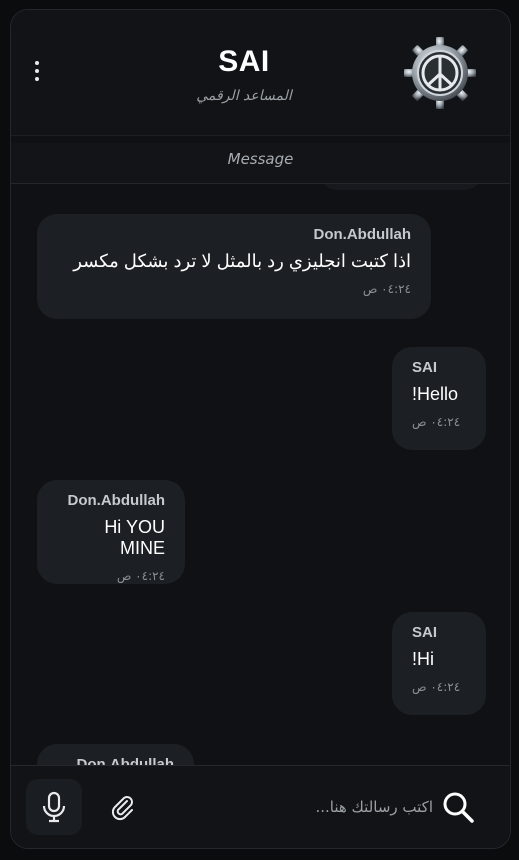 The width and height of the screenshot is (519, 860). I want to click on message-text: Hi YOU MINE, so click(134, 537).